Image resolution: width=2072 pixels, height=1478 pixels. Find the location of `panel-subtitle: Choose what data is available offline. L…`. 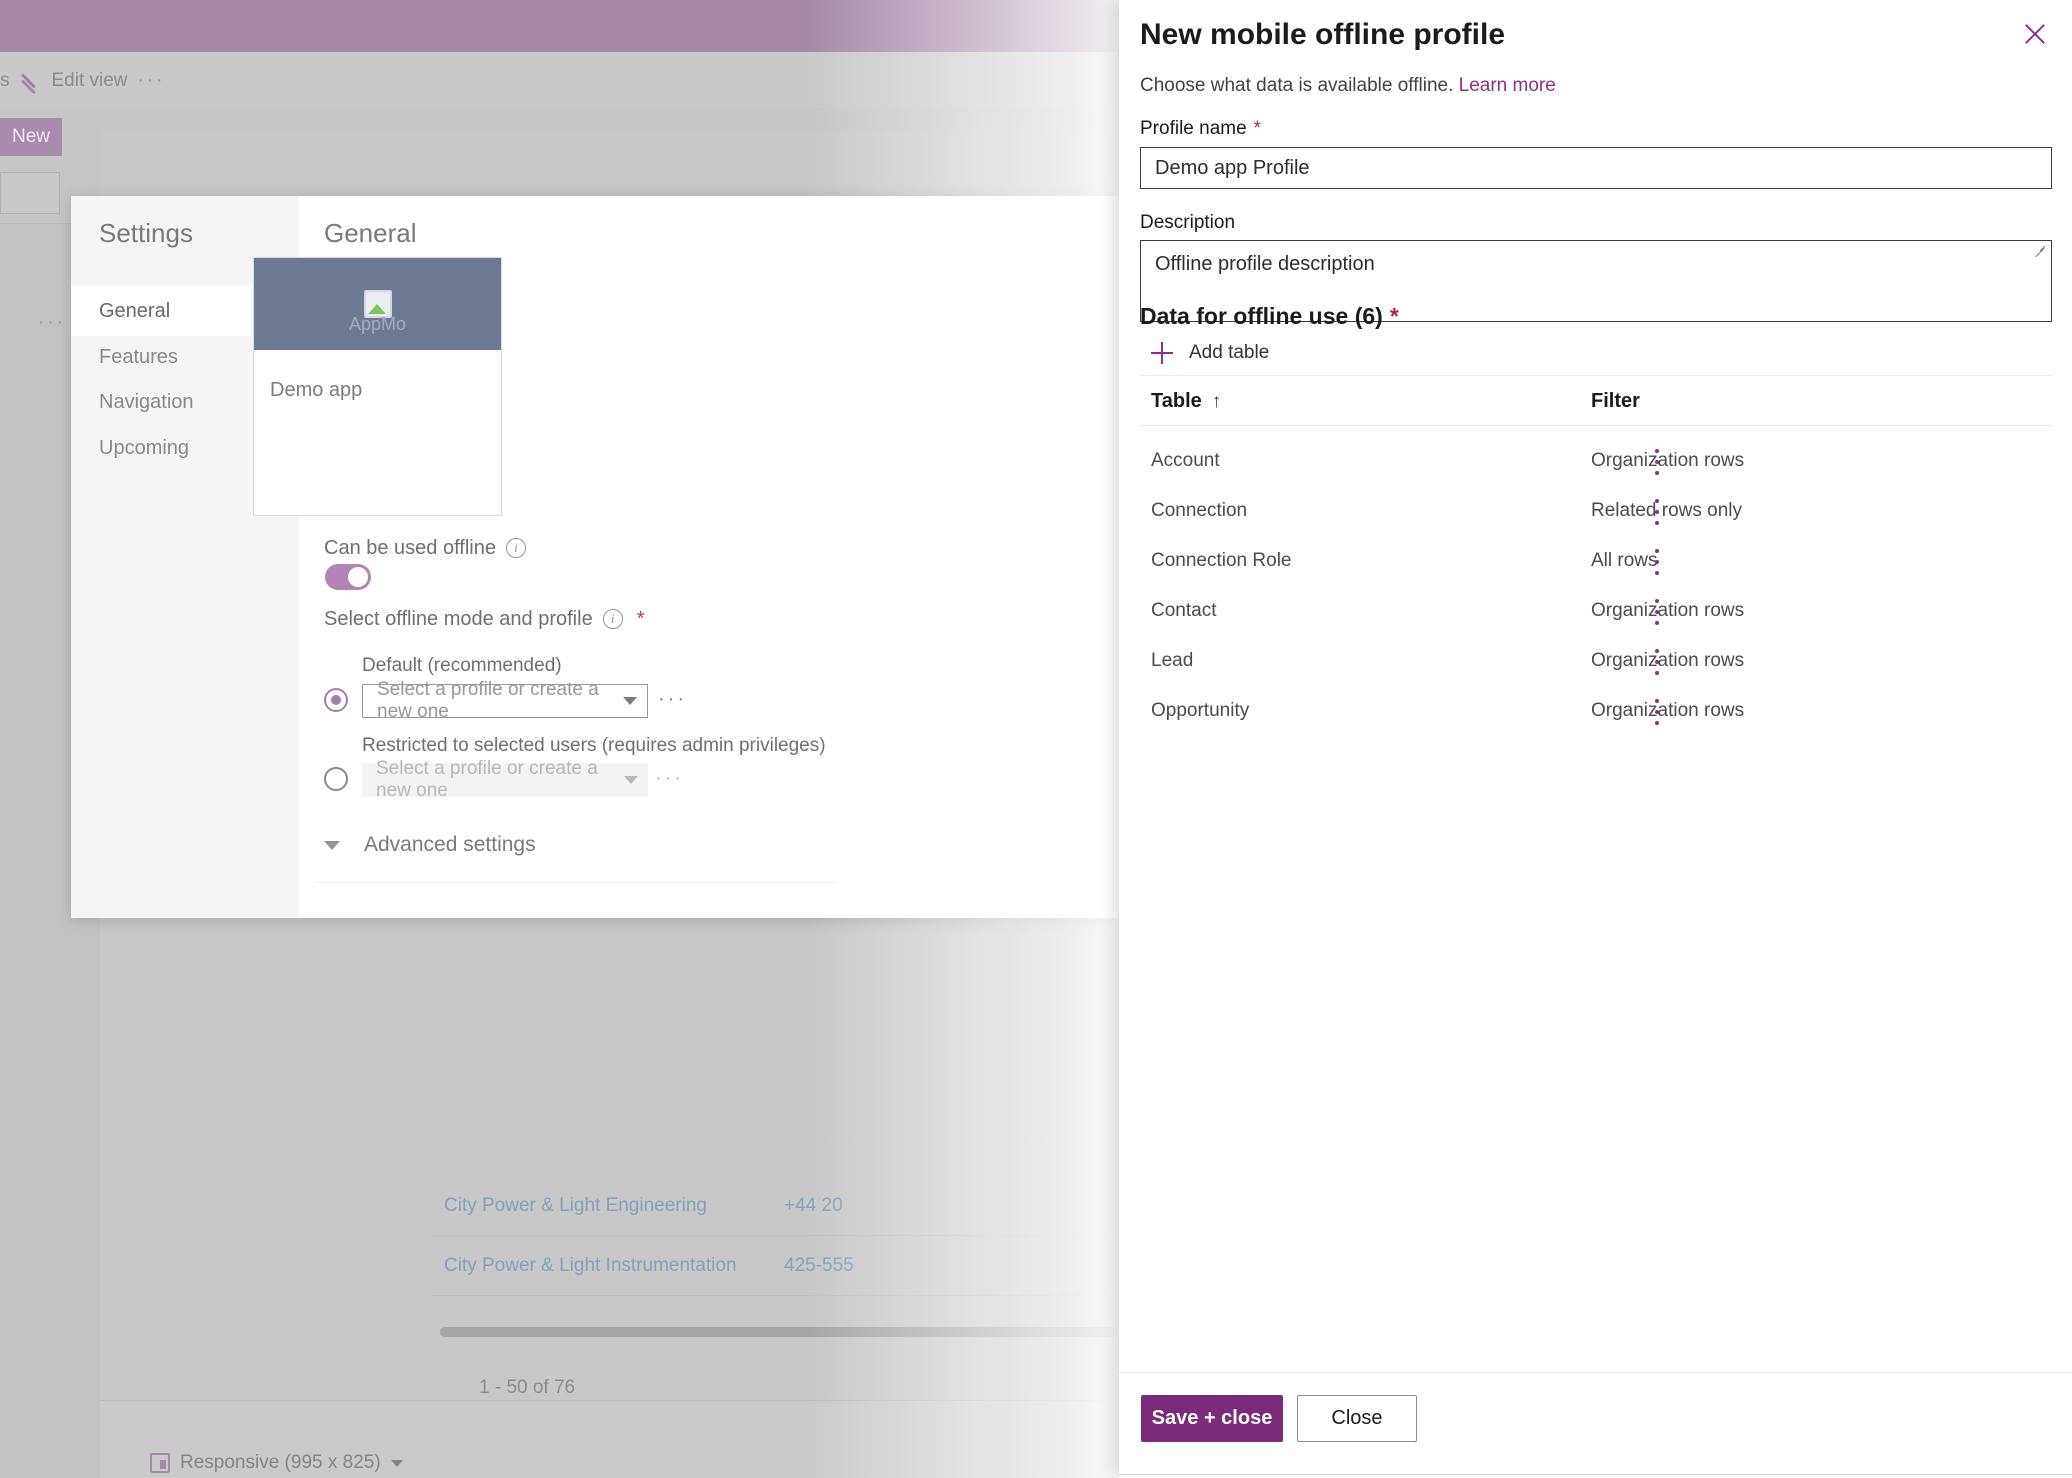

panel-subtitle: Choose what data is available offline. L… is located at coordinates (1348, 86).